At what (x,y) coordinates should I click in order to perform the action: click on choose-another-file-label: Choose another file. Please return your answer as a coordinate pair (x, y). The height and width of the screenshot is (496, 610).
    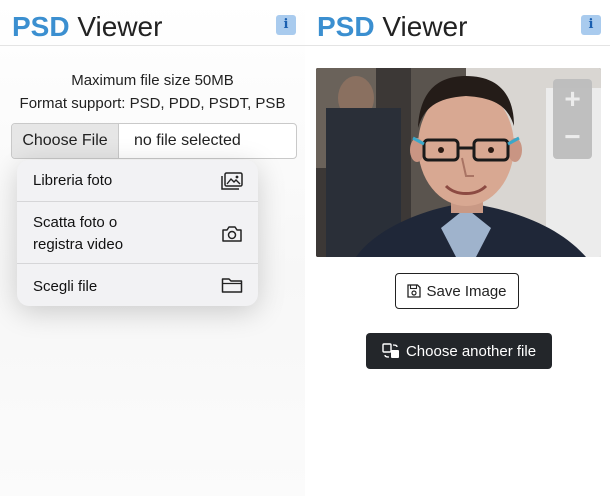
    Looking at the image, I should click on (471, 351).